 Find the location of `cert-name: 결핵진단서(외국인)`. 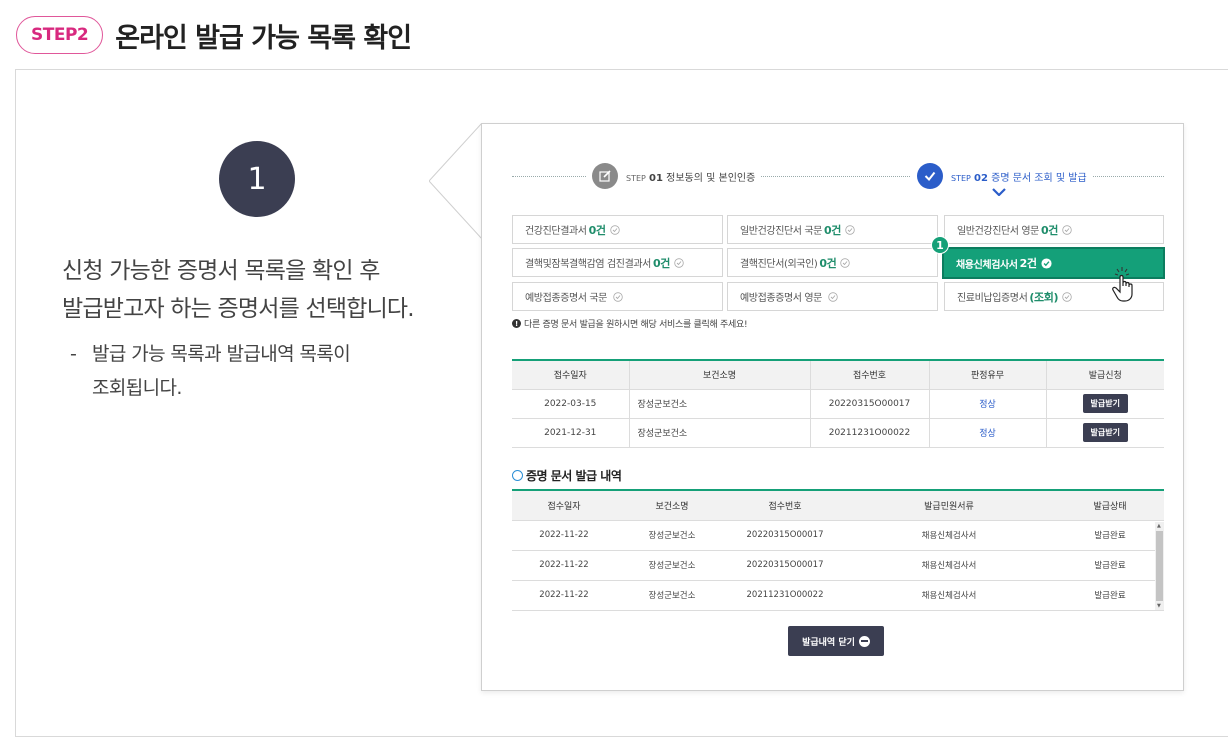

cert-name: 결핵진단서(외국인) is located at coordinates (779, 264).